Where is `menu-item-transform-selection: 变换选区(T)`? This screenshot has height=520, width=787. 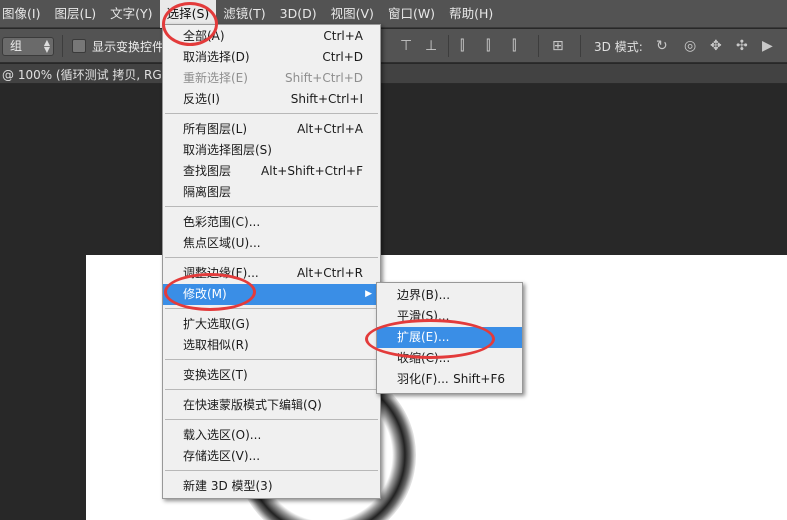 menu-item-transform-selection: 变换选区(T) is located at coordinates (271, 375).